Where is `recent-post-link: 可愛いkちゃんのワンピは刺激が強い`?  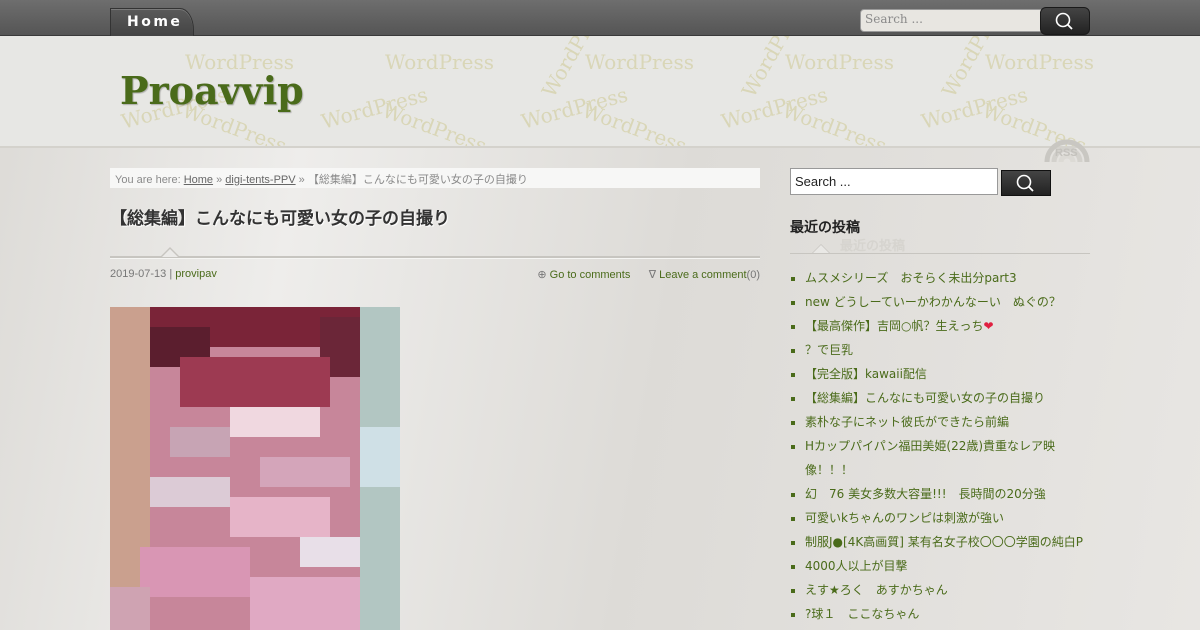
recent-post-link: 可愛いkちゃんのワンピは刺激が強い is located at coordinates (904, 518).